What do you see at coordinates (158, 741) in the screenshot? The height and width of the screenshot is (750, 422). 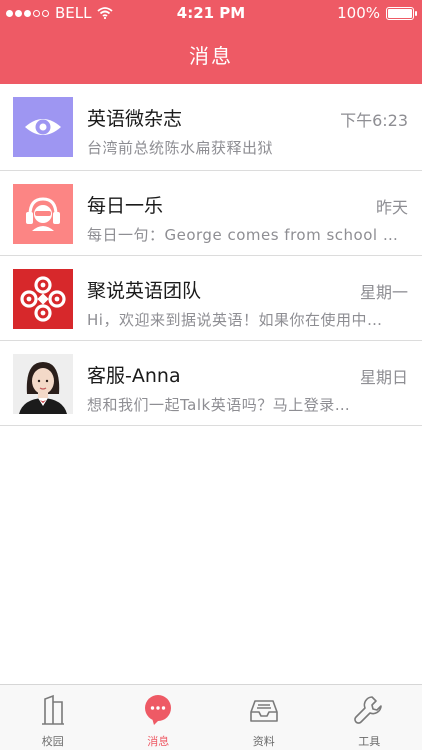 I see `tab-label: 消息` at bounding box center [158, 741].